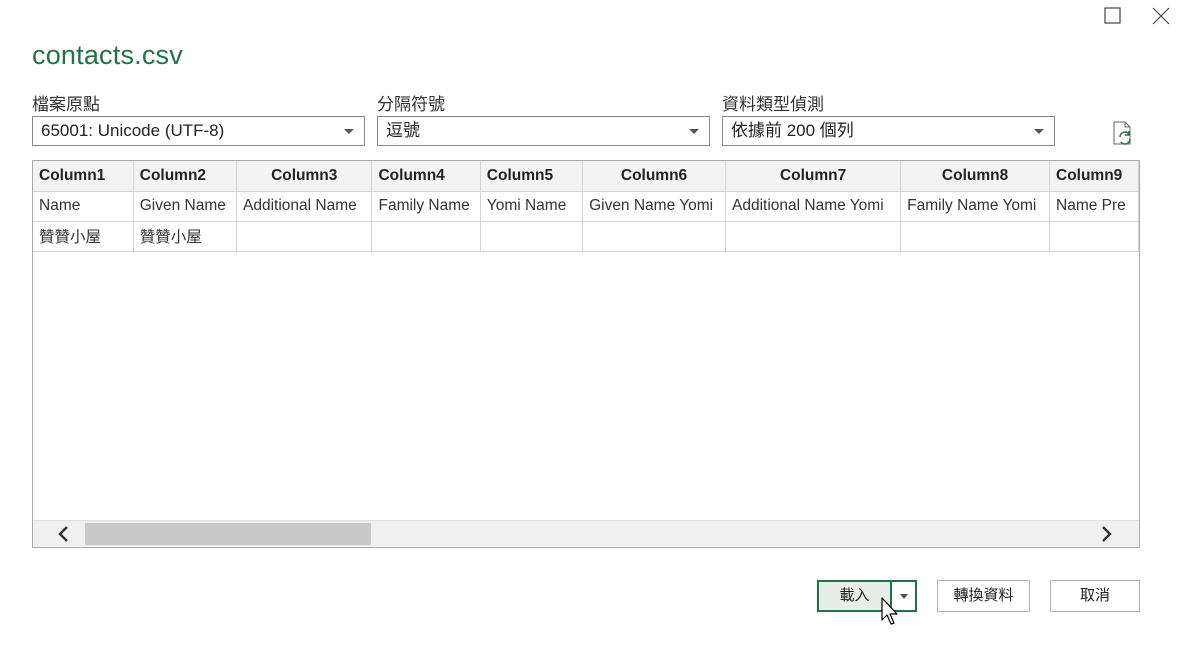  Describe the element at coordinates (426, 176) in the screenshot. I see `column-header: Column4` at that location.